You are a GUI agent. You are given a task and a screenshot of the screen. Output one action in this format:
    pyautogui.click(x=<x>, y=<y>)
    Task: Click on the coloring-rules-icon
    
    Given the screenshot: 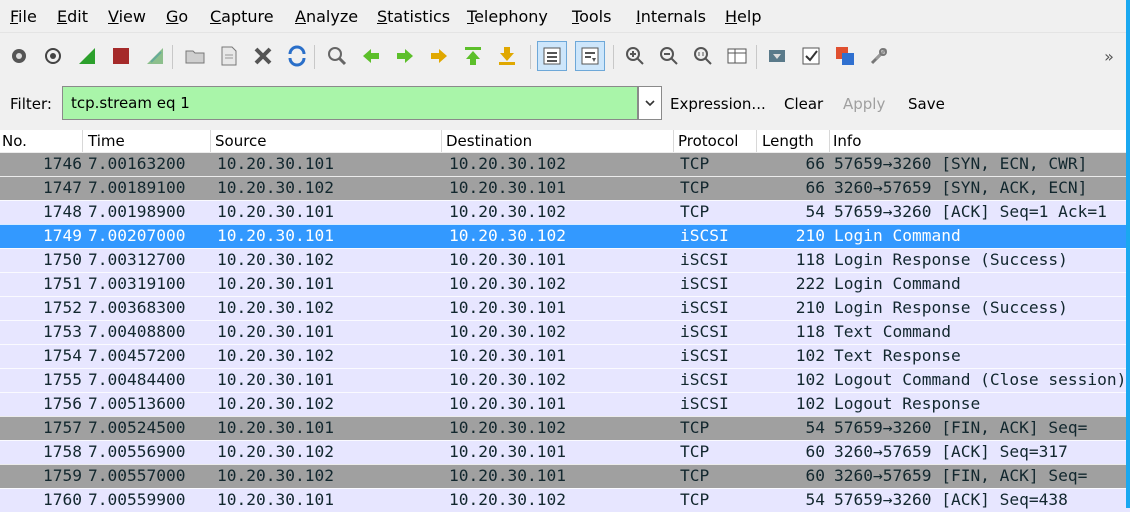 What is the action you would take?
    pyautogui.click(x=845, y=56)
    